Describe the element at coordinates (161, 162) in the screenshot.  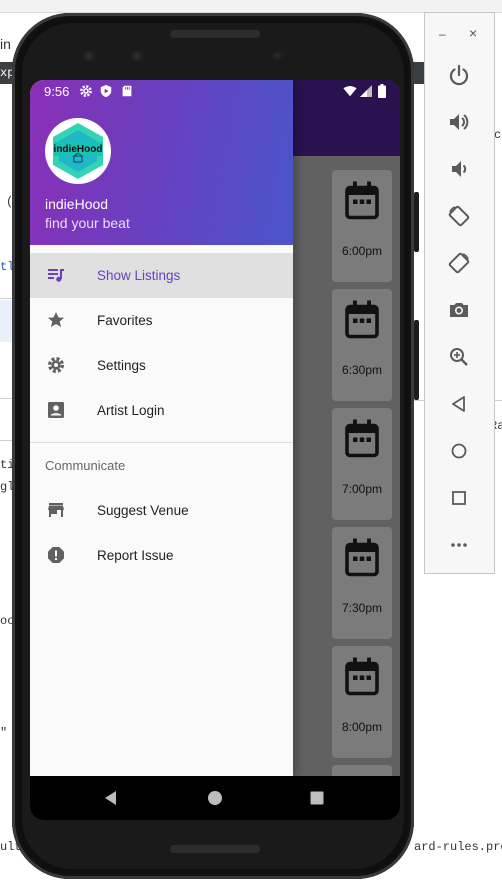
I see `drawer-header: indieHood indieHood find your beat` at that location.